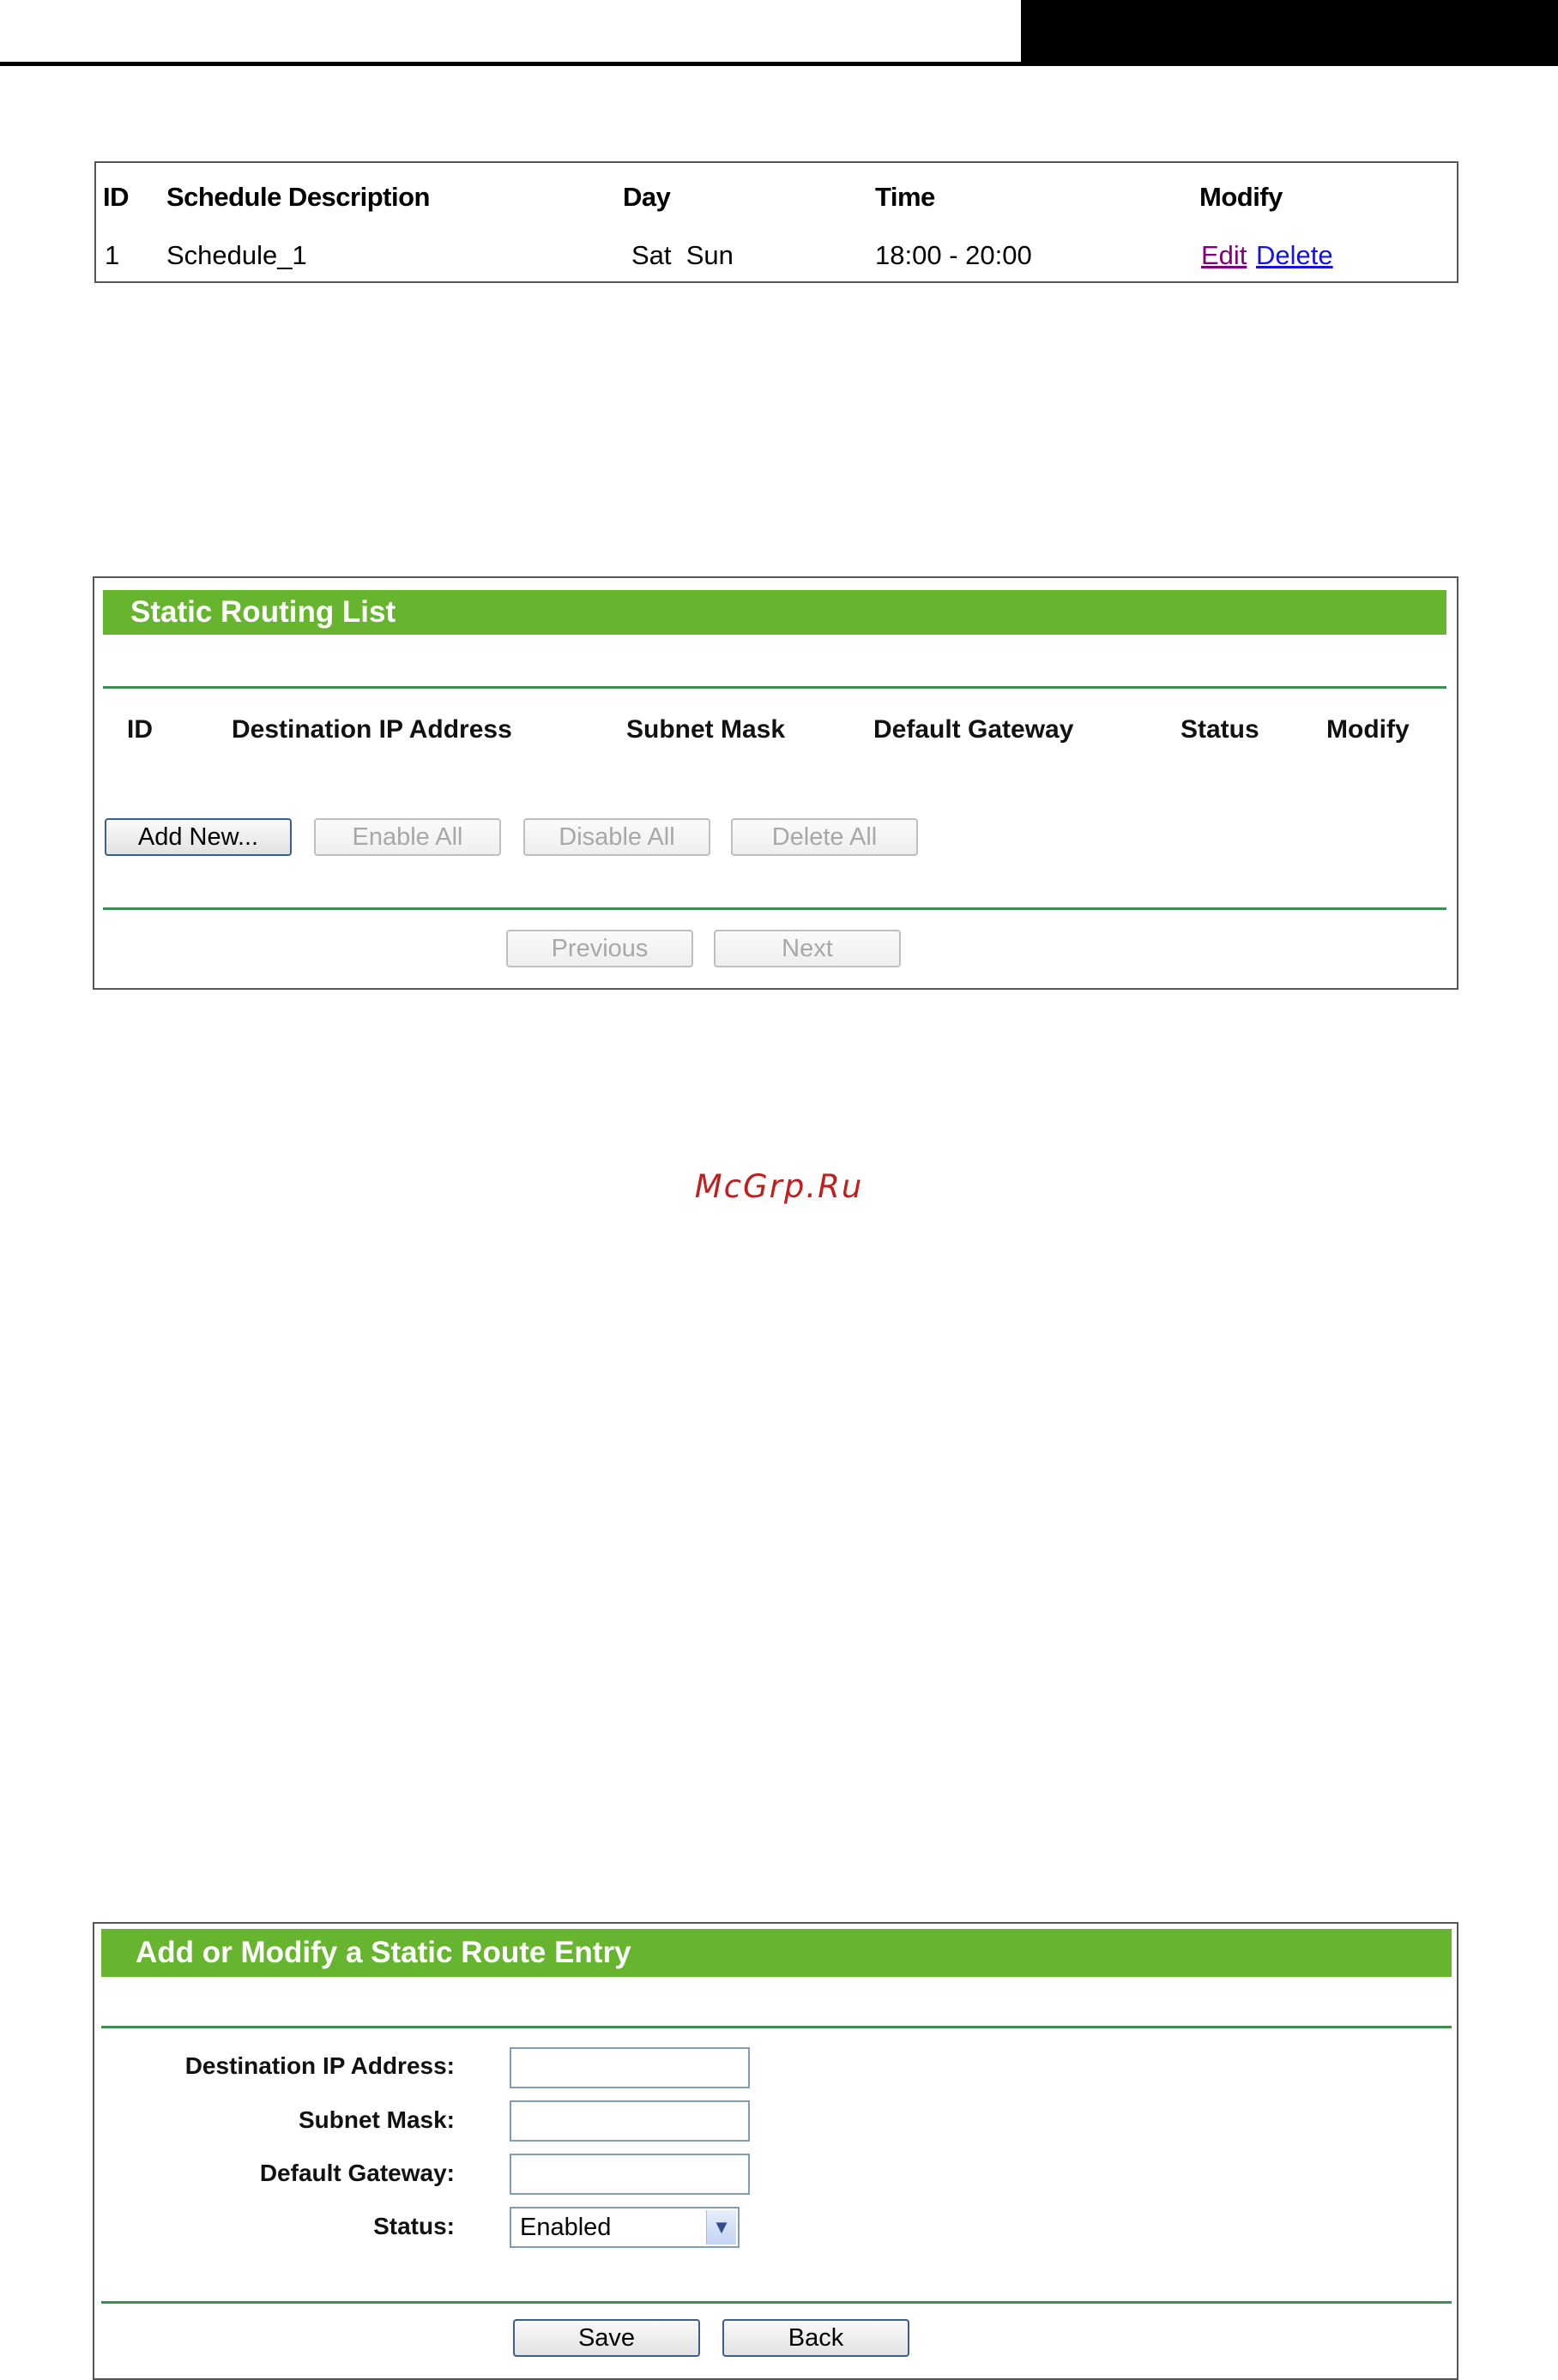  I want to click on header-id: ID, so click(116, 197).